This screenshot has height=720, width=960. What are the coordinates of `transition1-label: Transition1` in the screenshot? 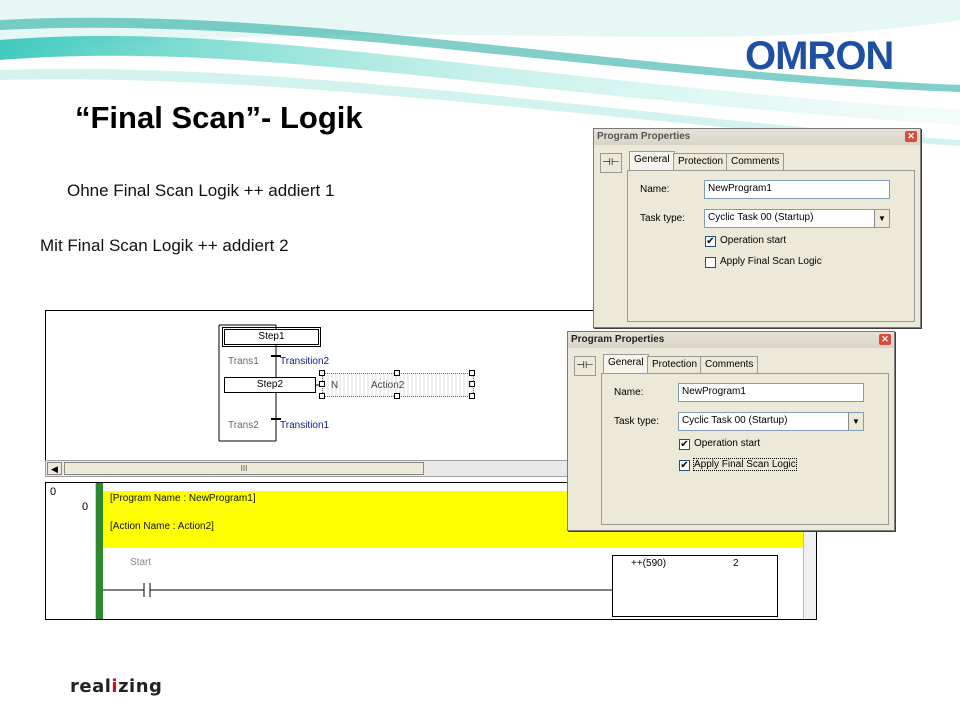 It's located at (304, 425).